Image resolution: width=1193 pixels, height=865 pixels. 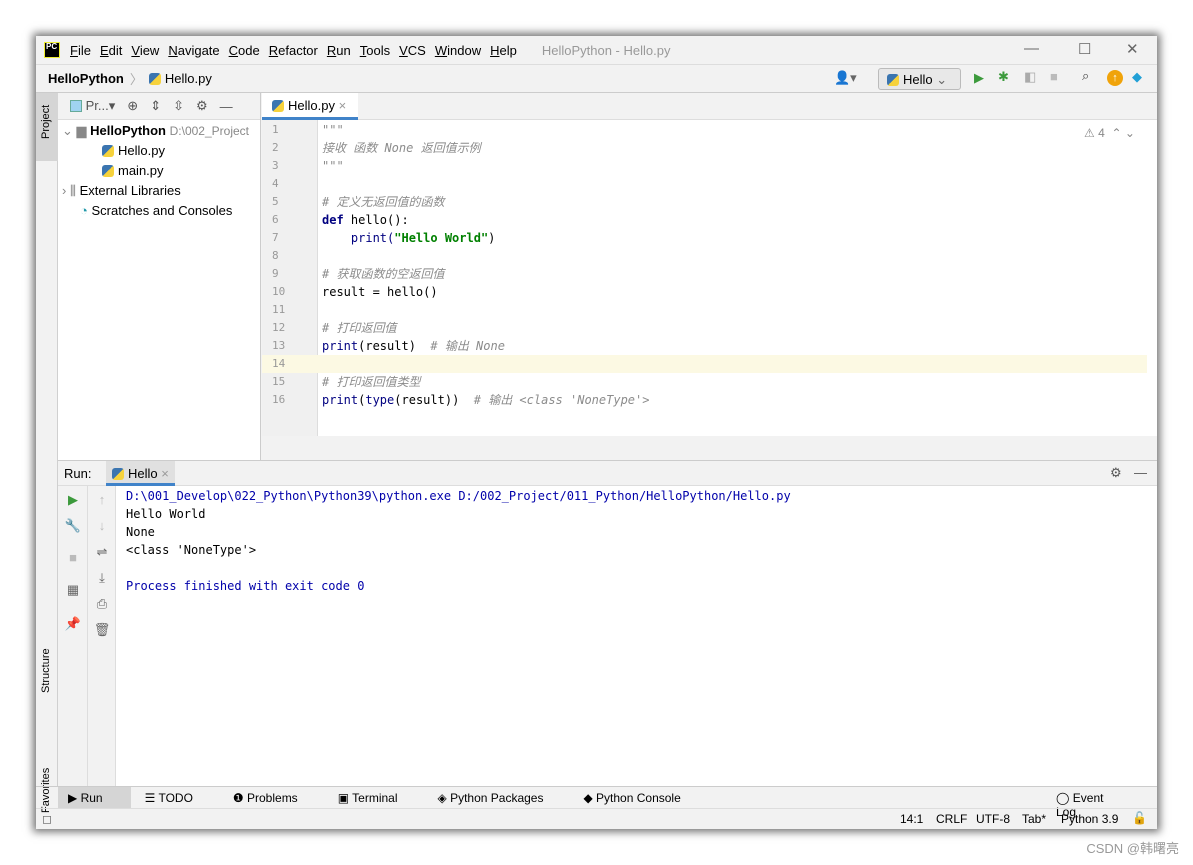 What do you see at coordinates (501, 798) in the screenshot?
I see `toolwin-python-packages: ◈ Python Packages` at bounding box center [501, 798].